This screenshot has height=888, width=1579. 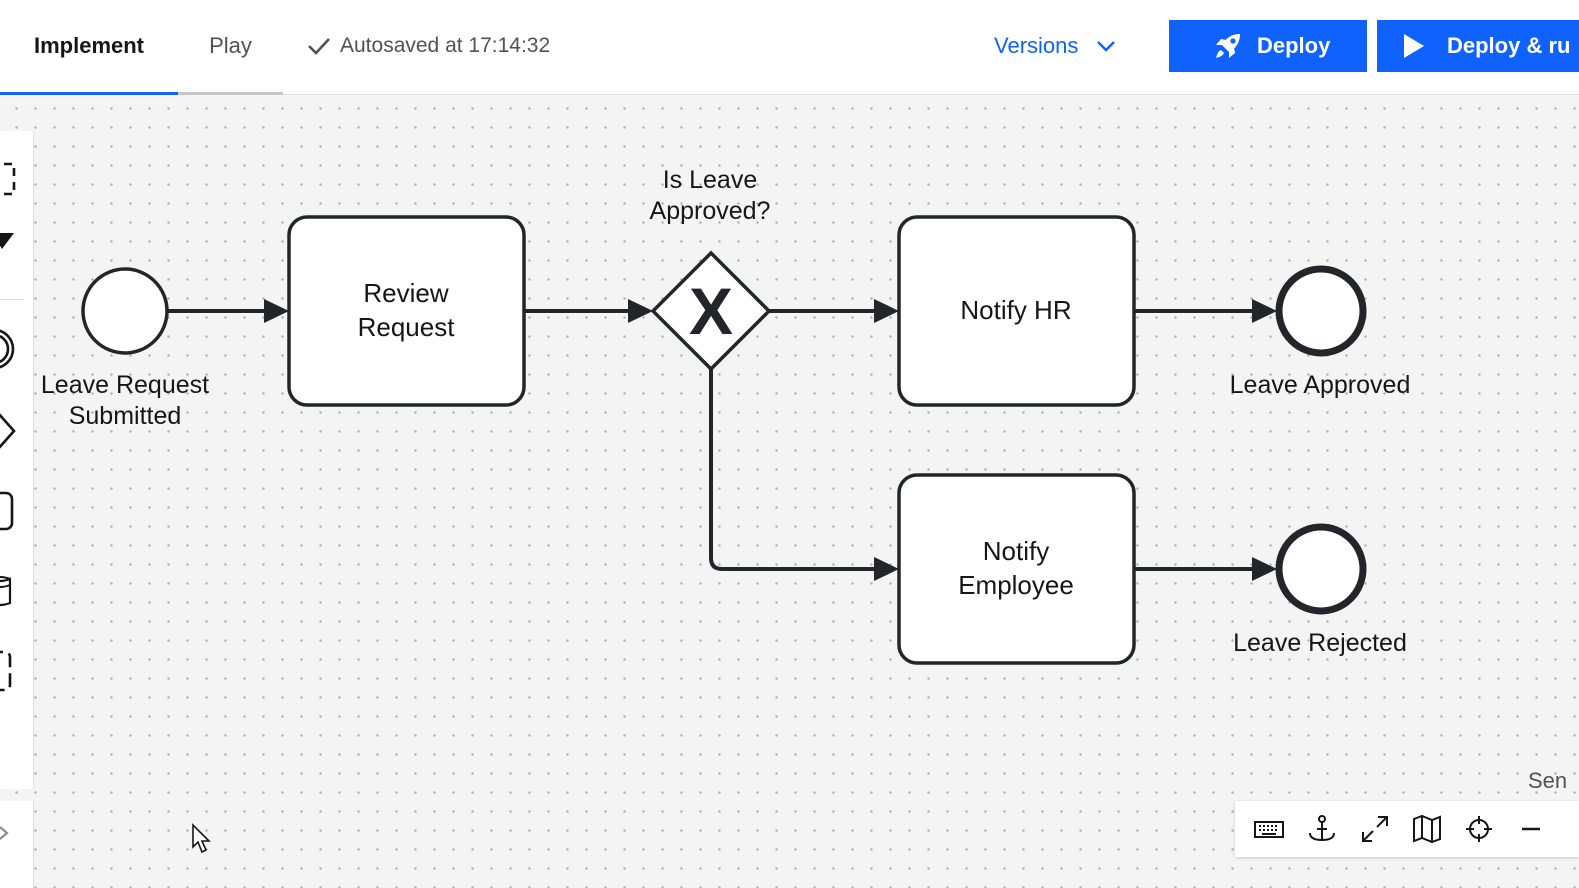 What do you see at coordinates (1269, 829) in the screenshot?
I see `keyboard-icon` at bounding box center [1269, 829].